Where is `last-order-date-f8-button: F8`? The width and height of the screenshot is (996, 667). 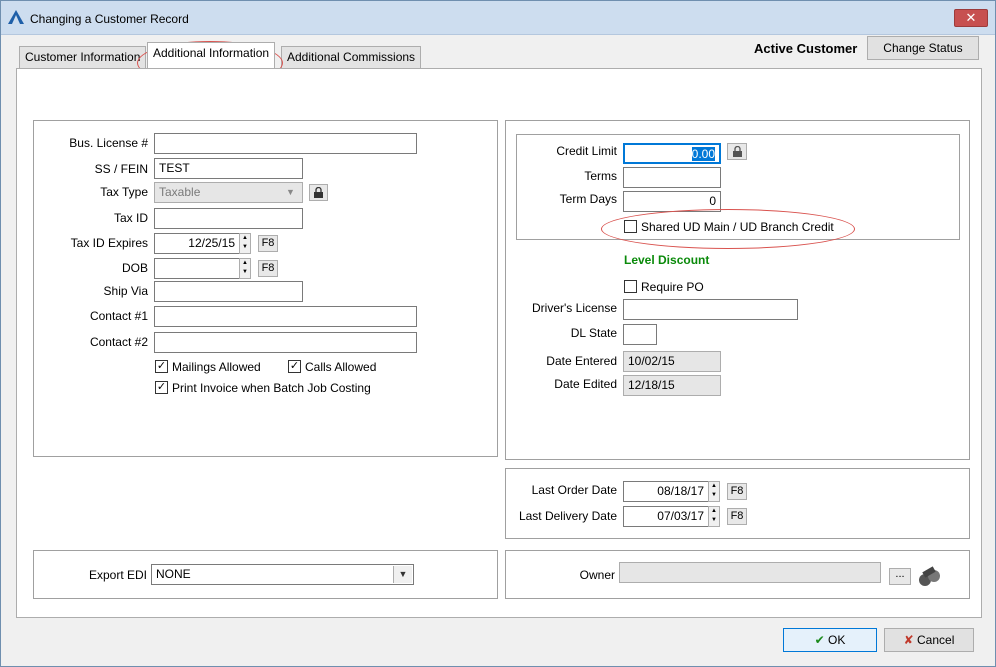 last-order-date-f8-button: F8 is located at coordinates (737, 491).